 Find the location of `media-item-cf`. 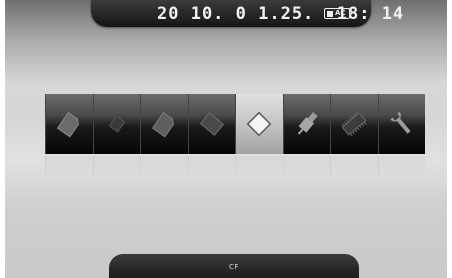

media-item-cf is located at coordinates (259, 124).